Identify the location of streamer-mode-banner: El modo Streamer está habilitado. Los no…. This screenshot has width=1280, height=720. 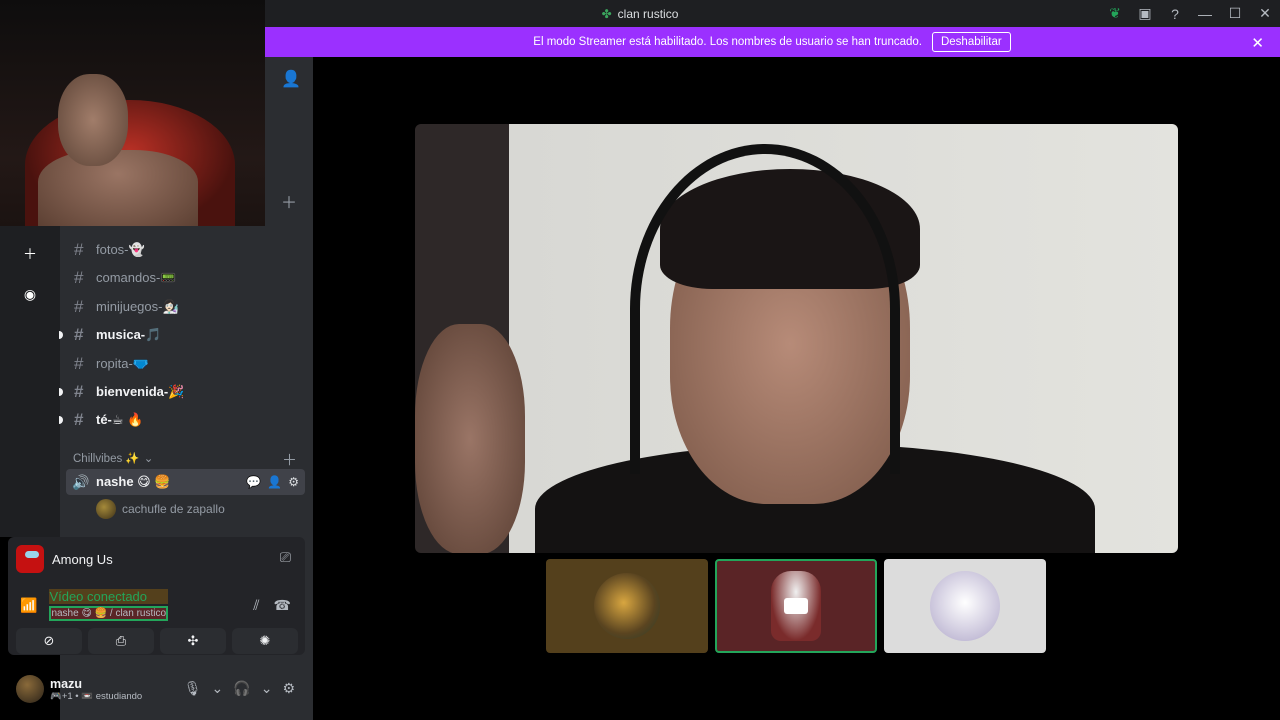
(772, 42).